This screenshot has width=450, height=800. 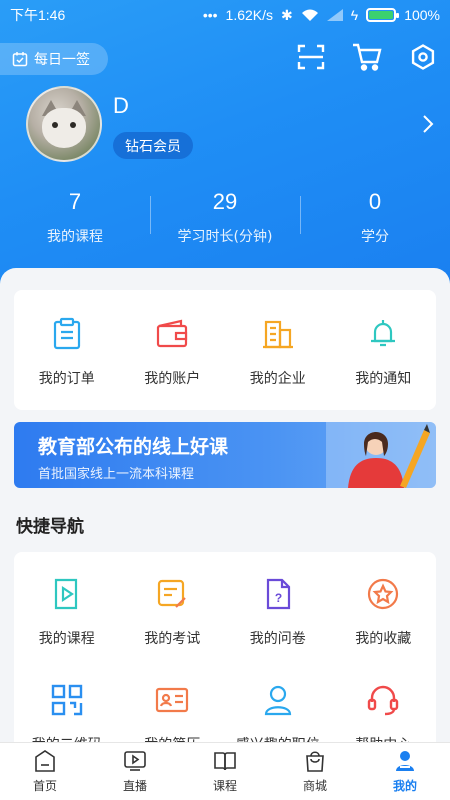 What do you see at coordinates (405, 771) in the screenshot?
I see `tab-profile: 我的` at bounding box center [405, 771].